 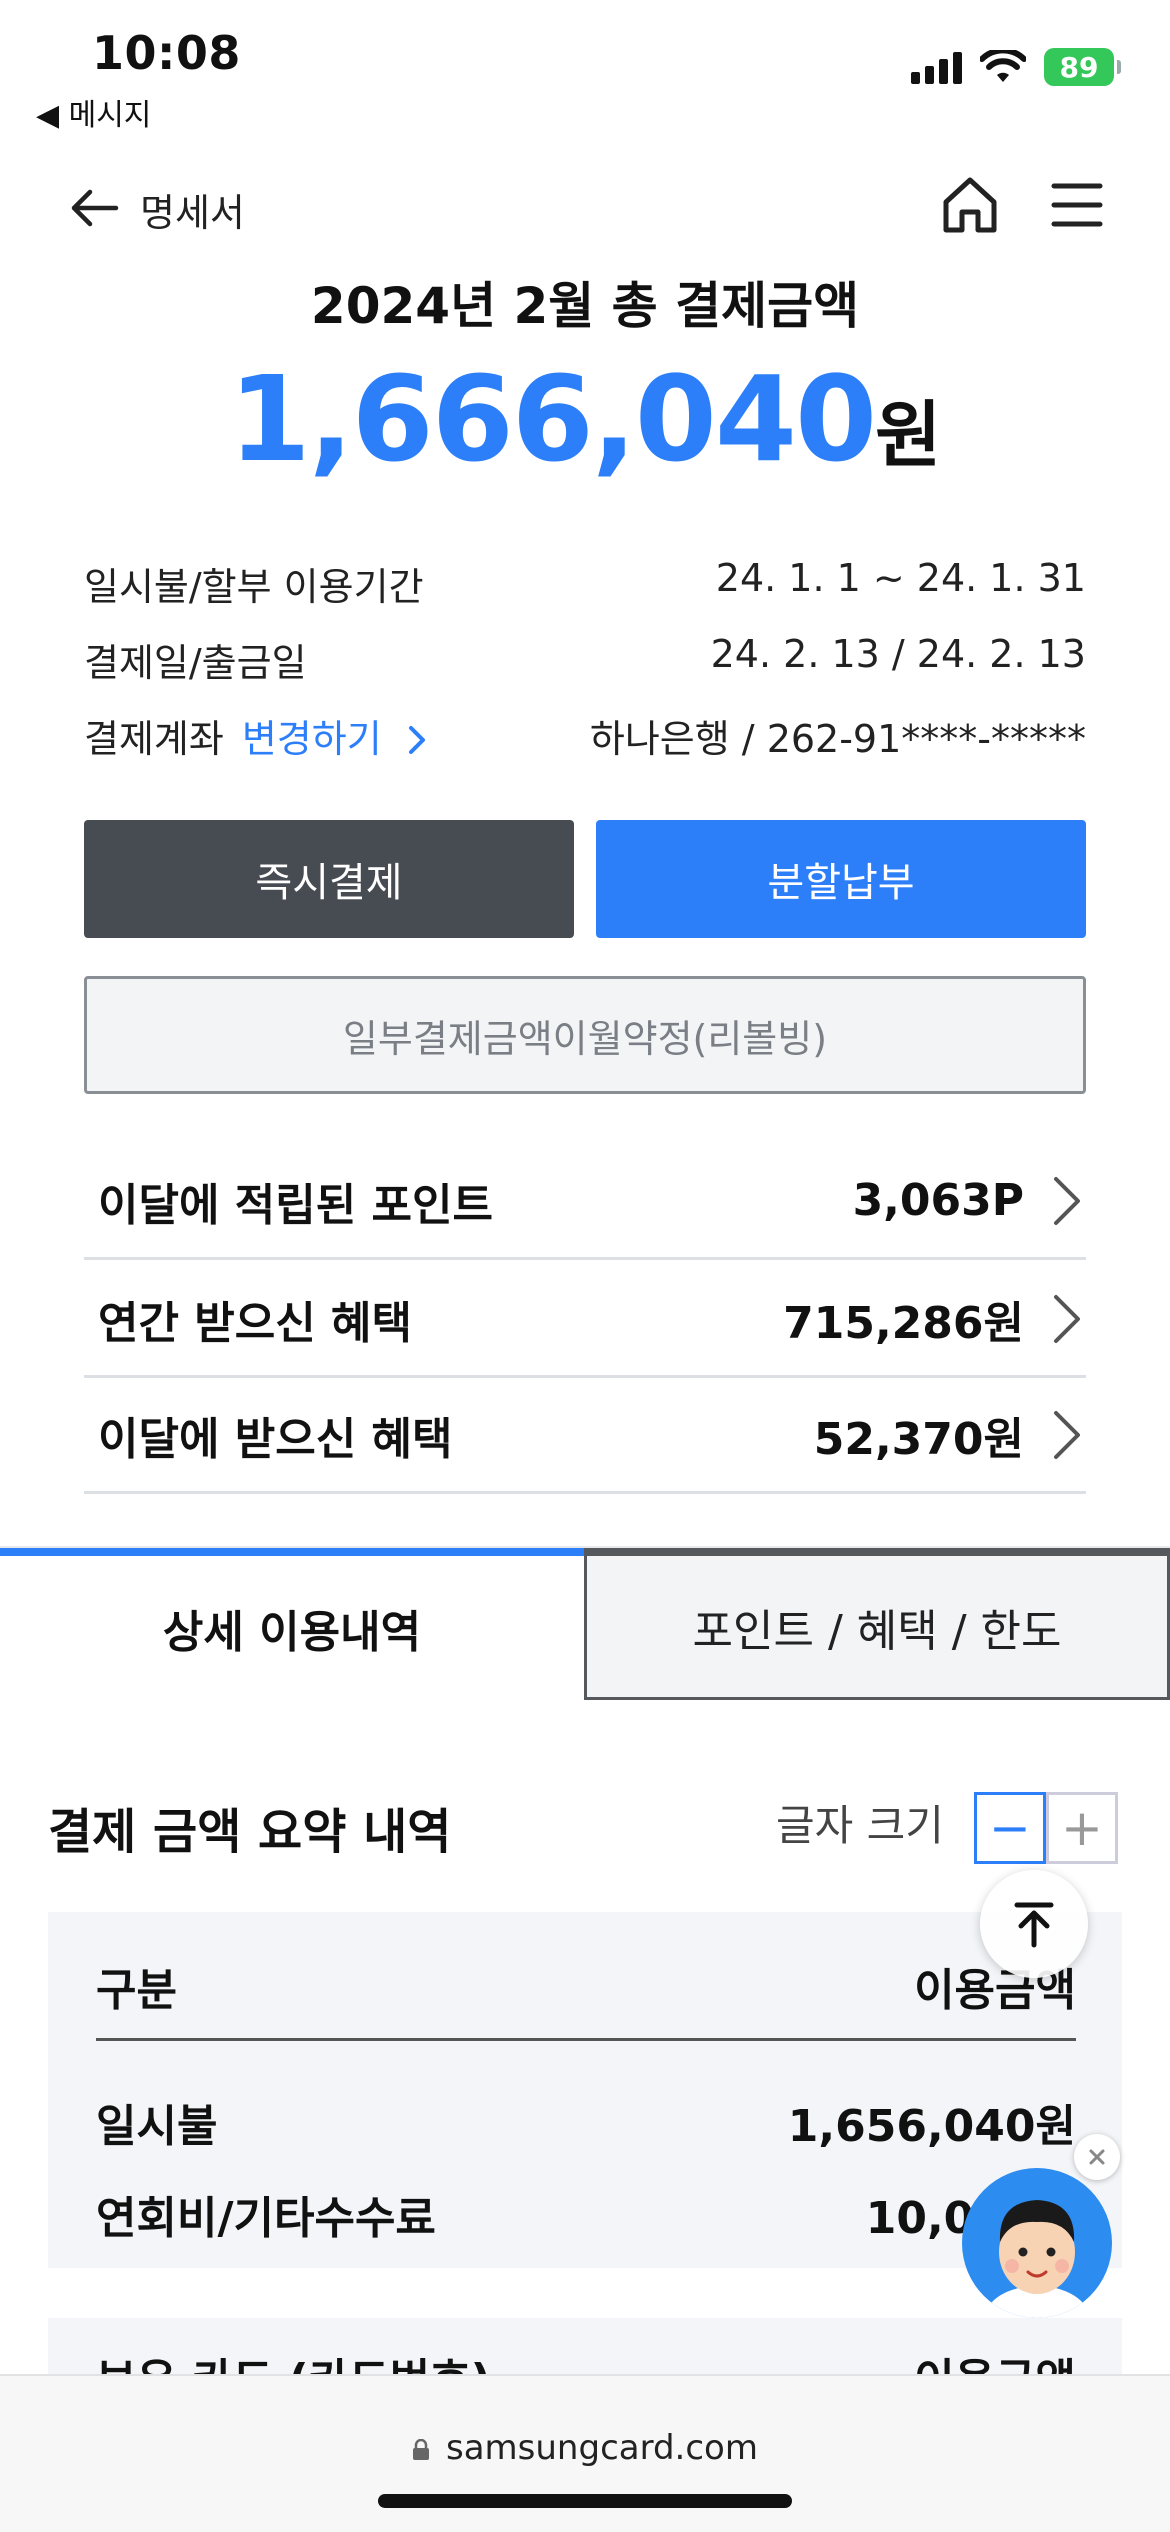 What do you see at coordinates (552, 419) in the screenshot?
I see `total-amount-value: 1,666,040` at bounding box center [552, 419].